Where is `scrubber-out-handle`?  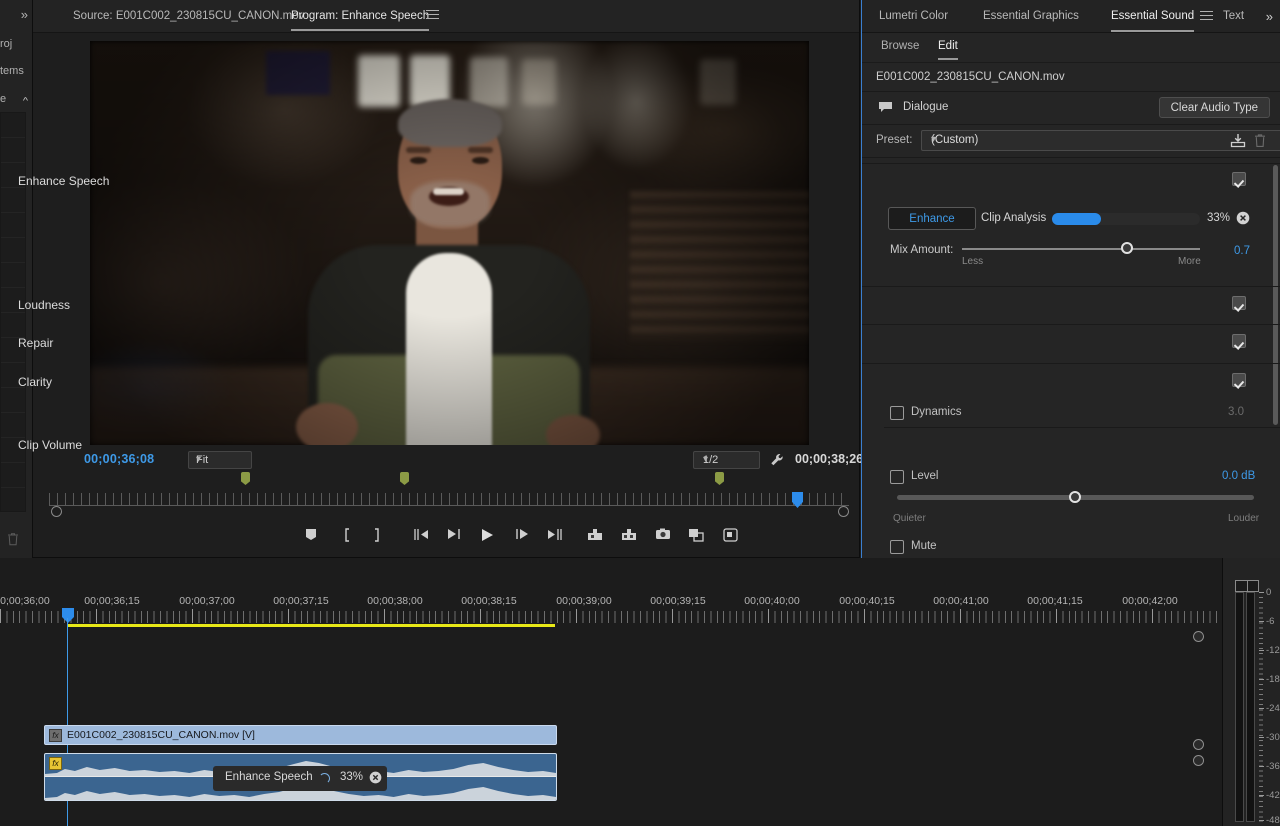 scrubber-out-handle is located at coordinates (843, 511).